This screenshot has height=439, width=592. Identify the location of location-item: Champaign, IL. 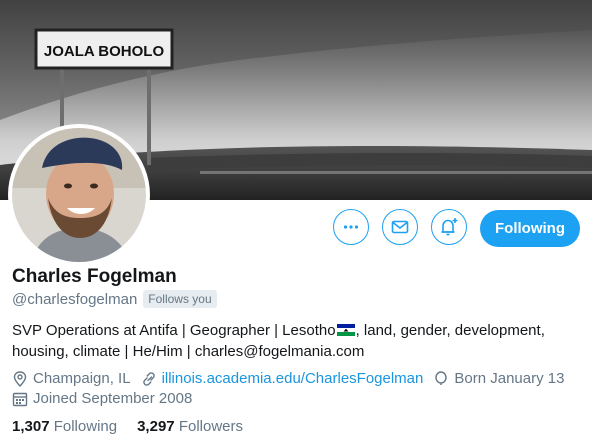
(71, 378).